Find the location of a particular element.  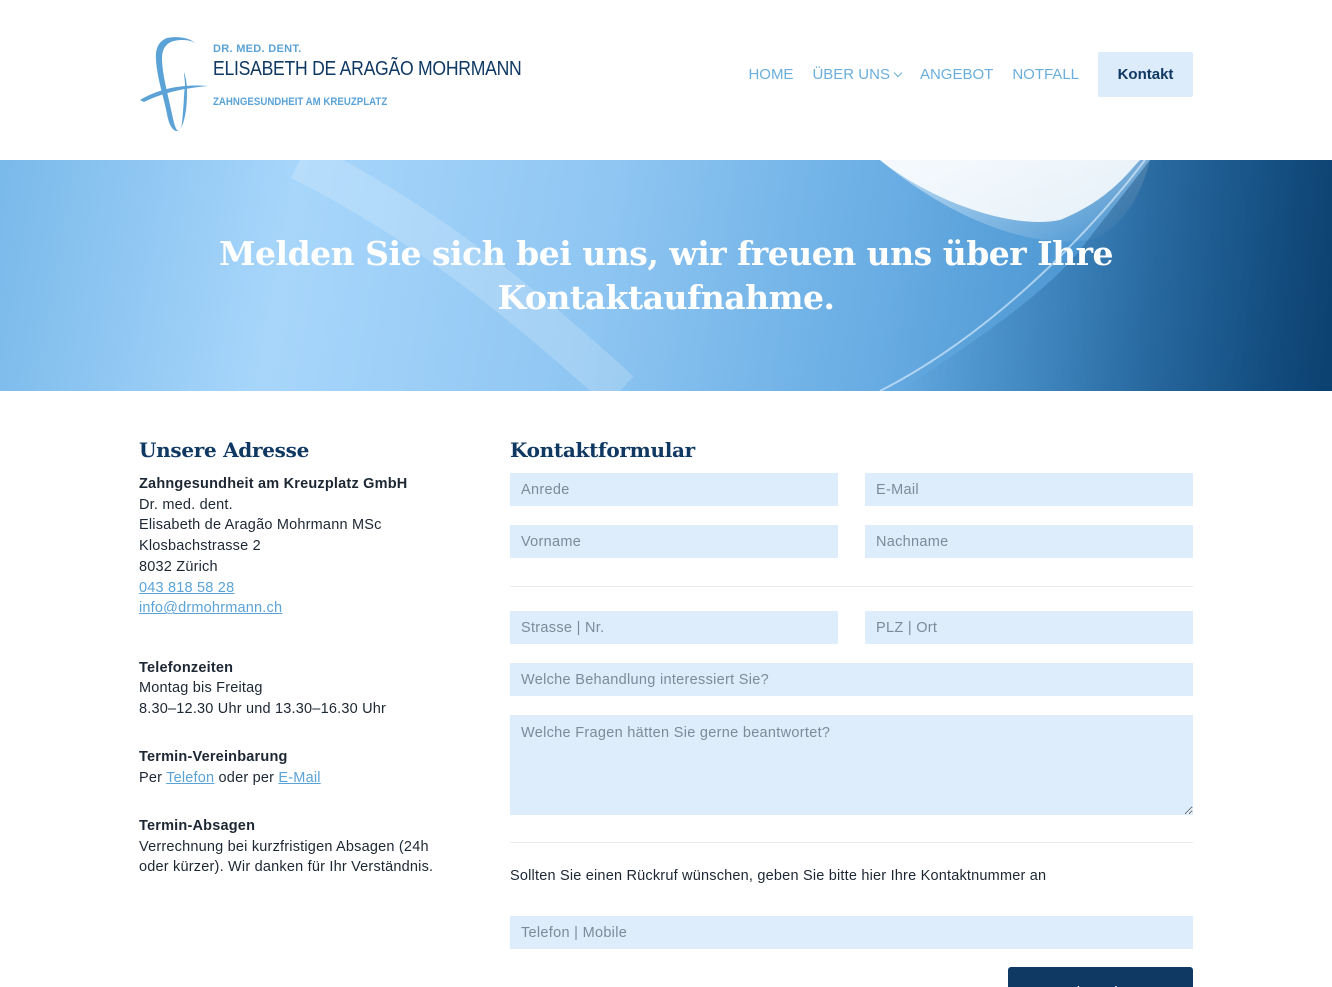

nav-item-ueber-uns: ÜBER UNS is located at coordinates (857, 74).